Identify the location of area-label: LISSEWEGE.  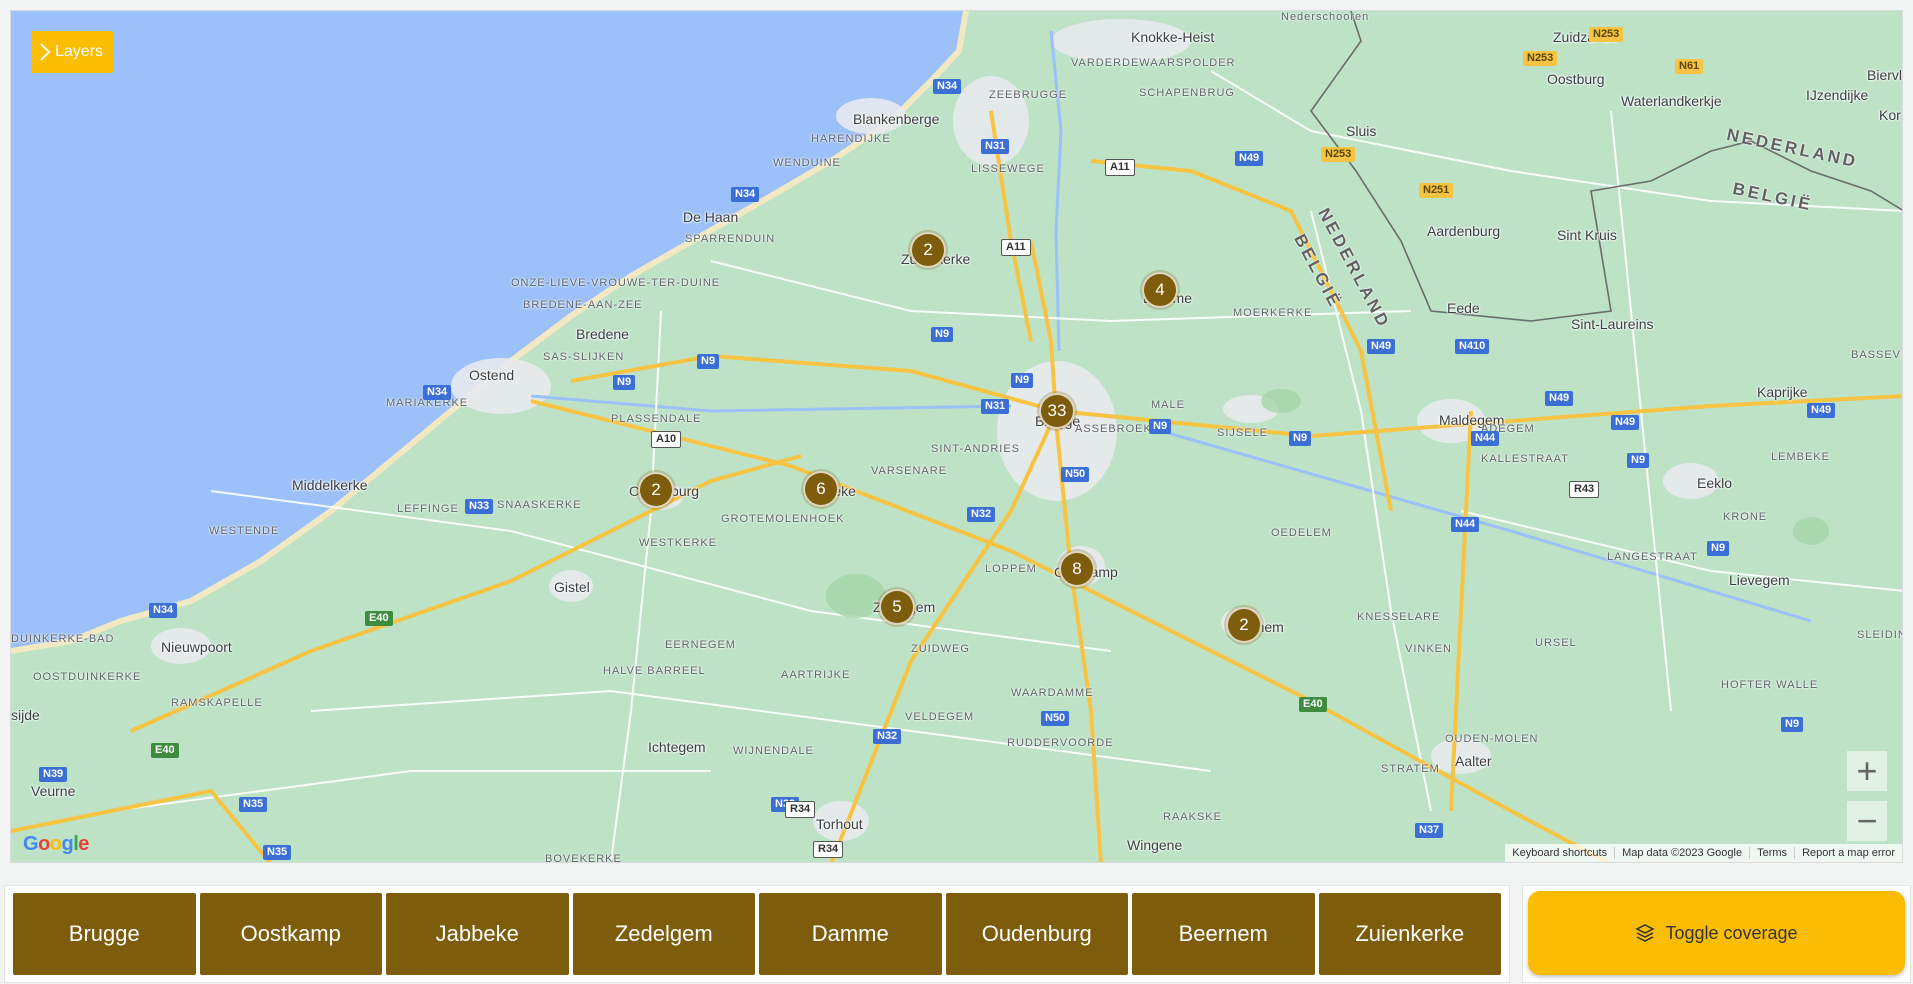
(1008, 169).